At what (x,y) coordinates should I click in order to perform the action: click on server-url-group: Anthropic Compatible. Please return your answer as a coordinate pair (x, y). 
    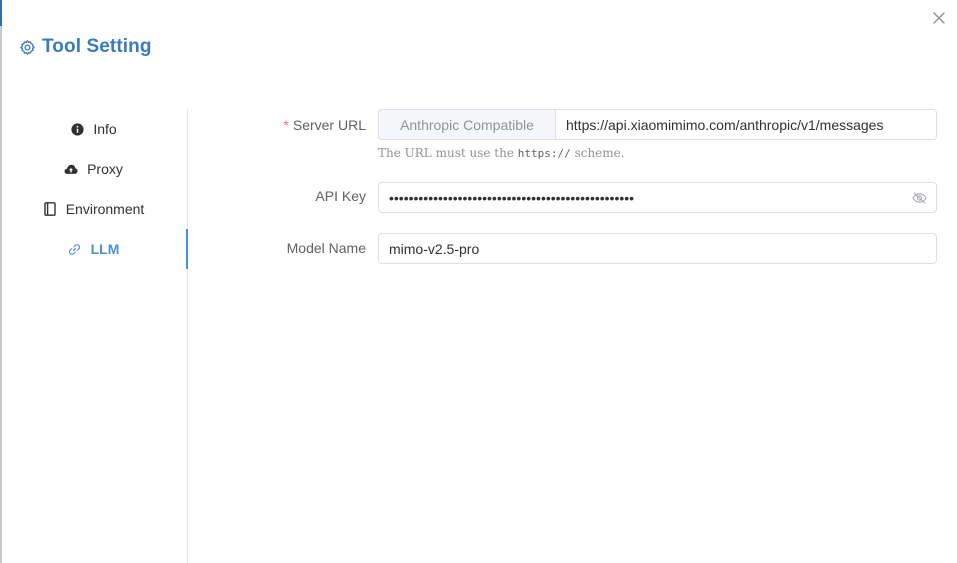
    Looking at the image, I should click on (657, 124).